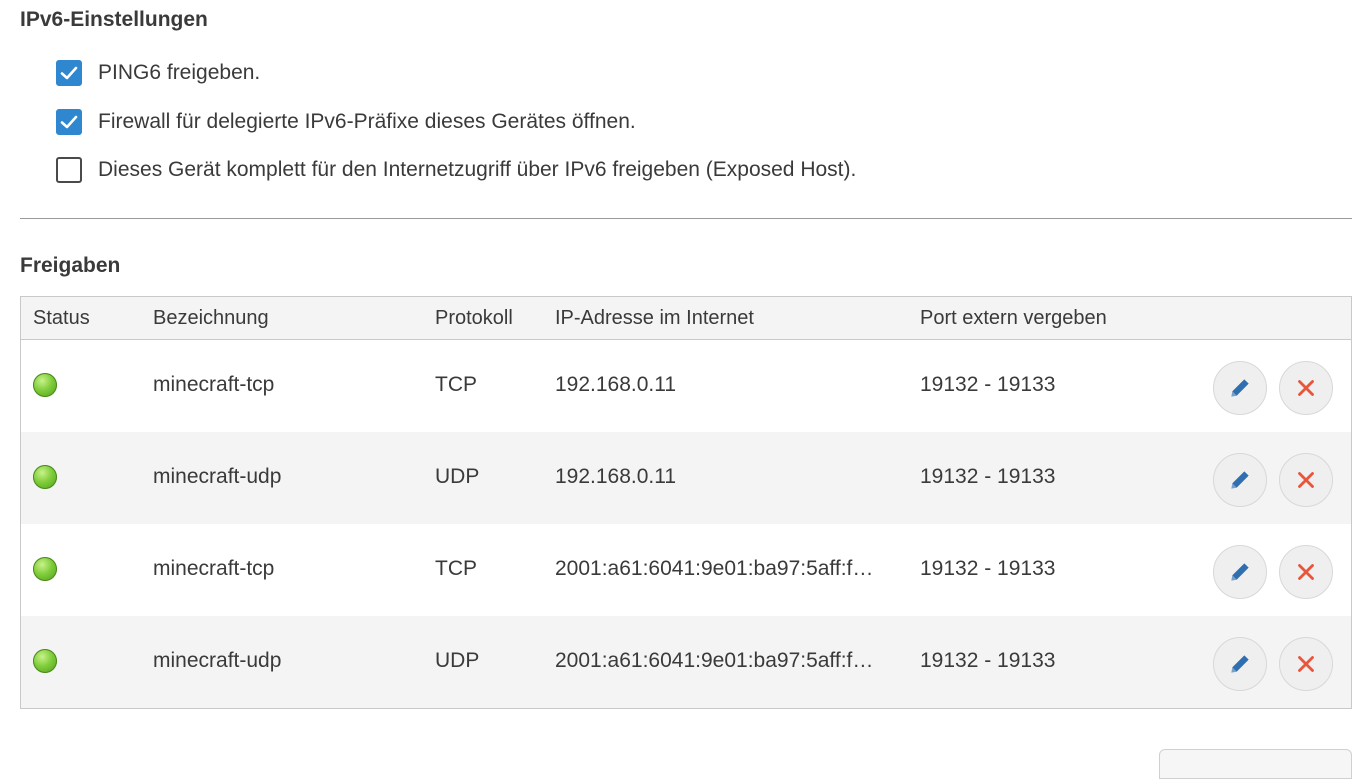 The image size is (1360, 779). What do you see at coordinates (179, 72) in the screenshot?
I see `ping6-label: PING6 freigeben.` at bounding box center [179, 72].